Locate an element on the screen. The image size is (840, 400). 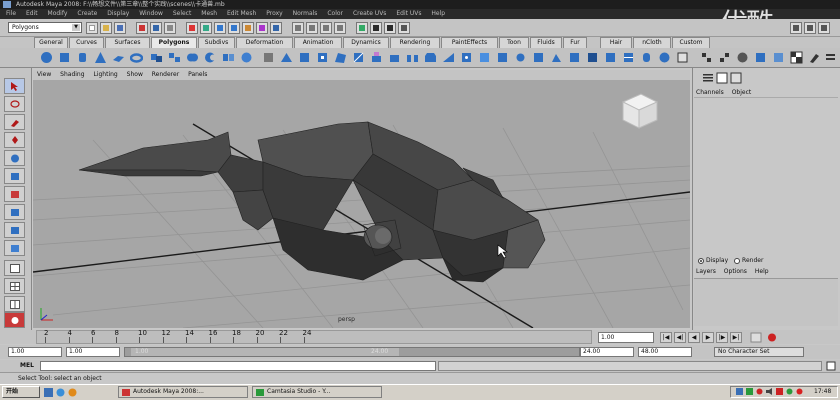
mask-dynamics-icon is located at coordinates (262, 28).